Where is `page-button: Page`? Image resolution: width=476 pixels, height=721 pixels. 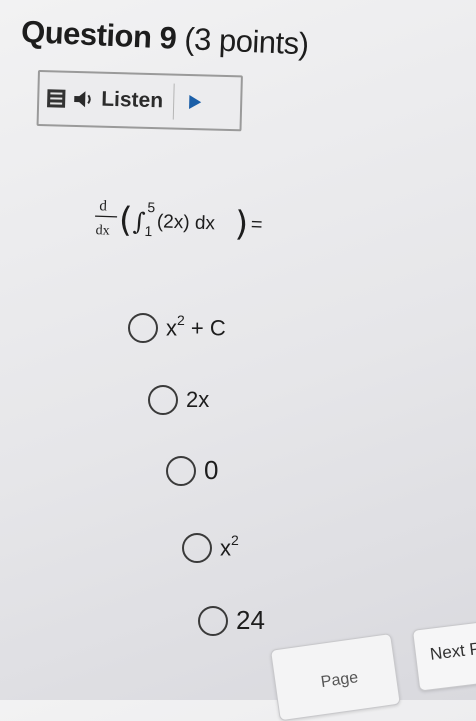 page-button: Page is located at coordinates (335, 677).